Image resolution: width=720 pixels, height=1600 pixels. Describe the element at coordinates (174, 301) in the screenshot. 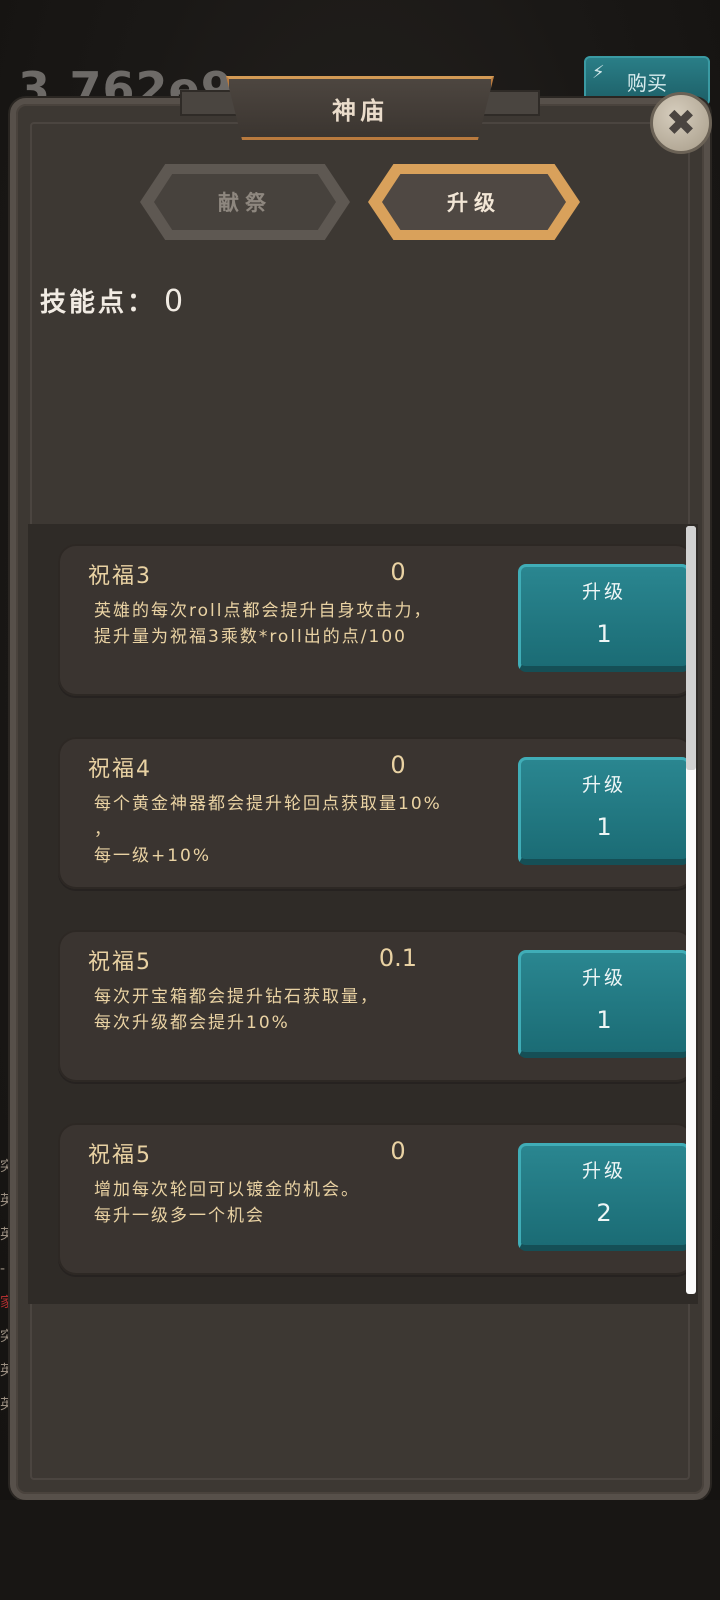

I see `skill-points-value: 0` at that location.